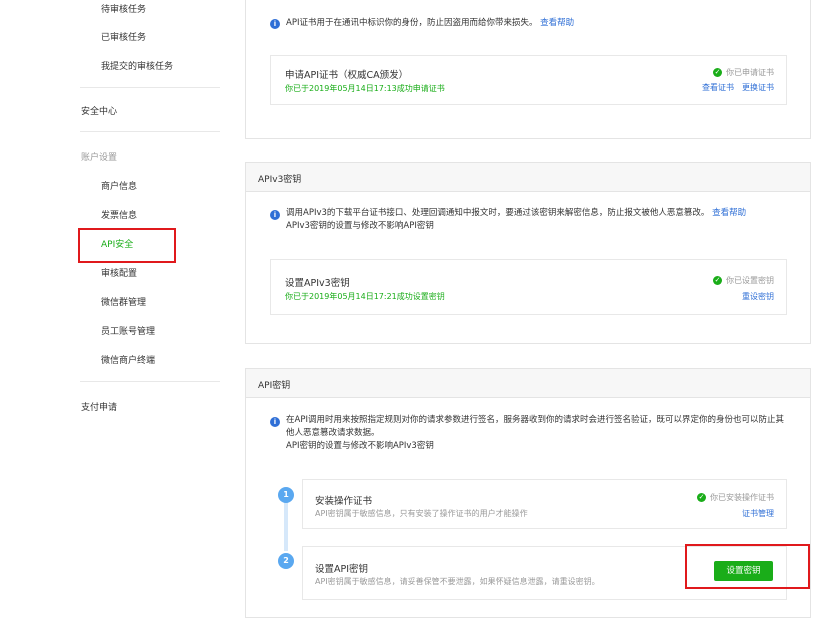  What do you see at coordinates (365, 88) in the screenshot?
I see `cert-subtitle: 你已于2019年05月14日17:13成功申请证书` at bounding box center [365, 88].